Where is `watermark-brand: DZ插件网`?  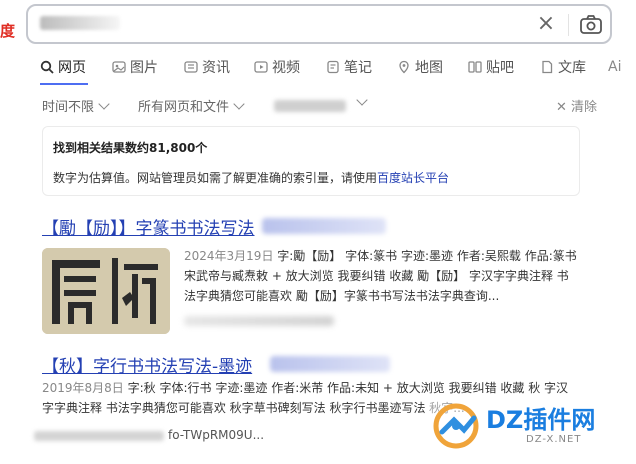
watermark-brand: DZ插件网 is located at coordinates (541, 420).